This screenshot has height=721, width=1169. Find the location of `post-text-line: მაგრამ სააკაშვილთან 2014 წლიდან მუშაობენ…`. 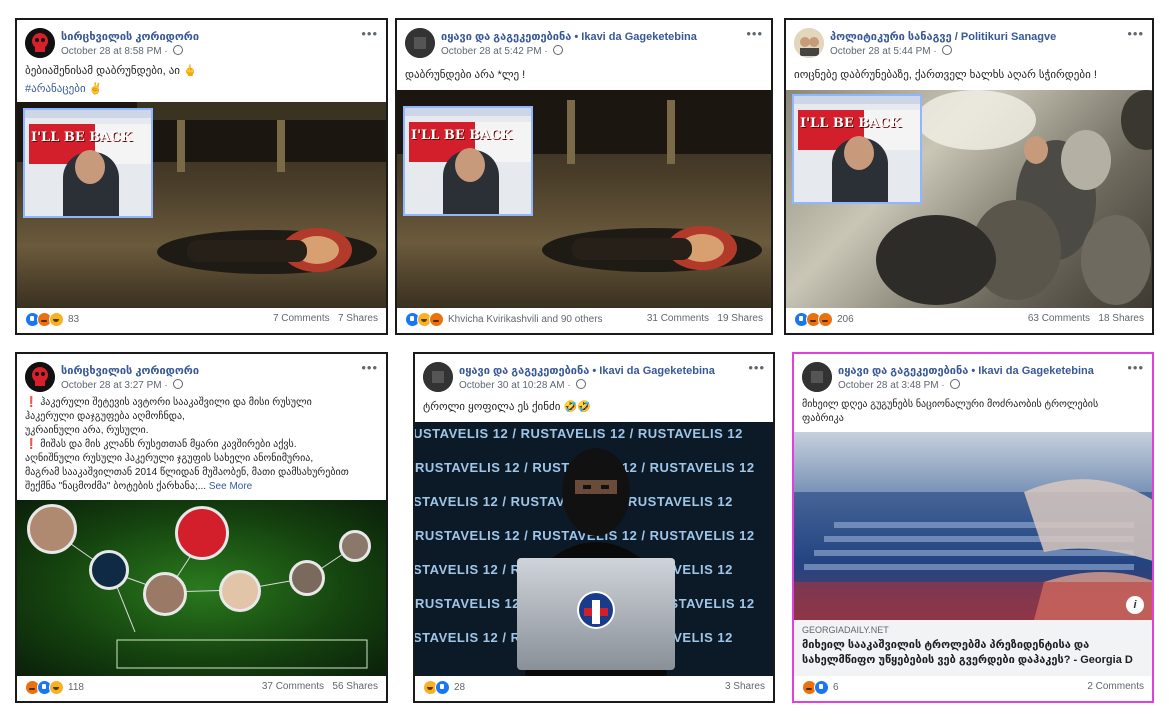

post-text-line: მაგრამ სააკაშვილთან 2014 წლიდან მუშაობენ… is located at coordinates (187, 472).